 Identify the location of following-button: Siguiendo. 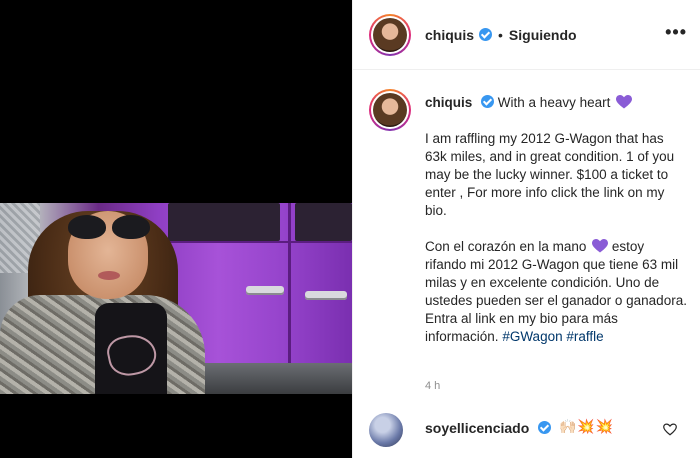
(543, 35).